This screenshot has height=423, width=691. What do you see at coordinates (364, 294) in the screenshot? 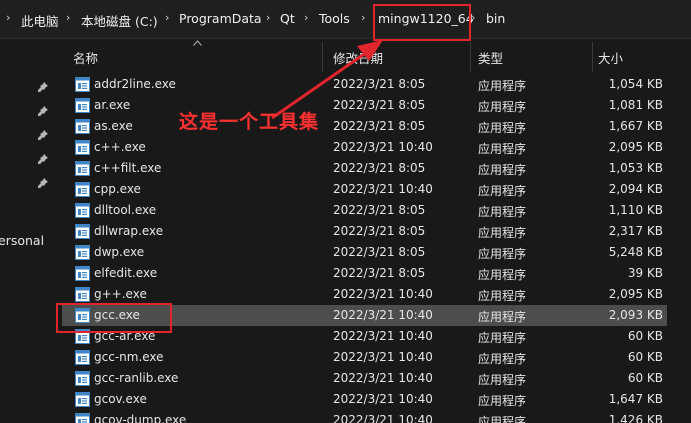
I see `file-row: g++.exe 2022/3/21 10:40 应用程序 2,095 KB` at bounding box center [364, 294].